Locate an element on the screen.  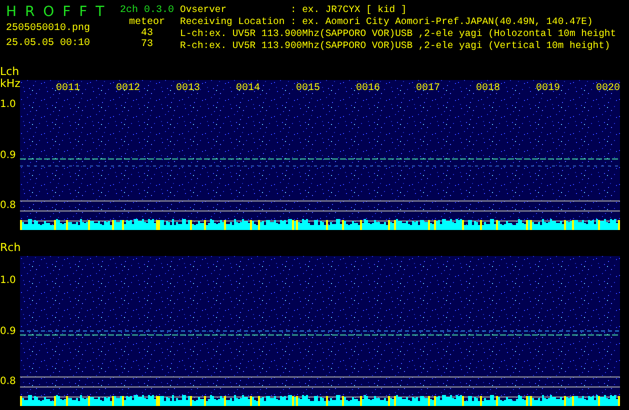
time-label: 0016 is located at coordinates (368, 88).